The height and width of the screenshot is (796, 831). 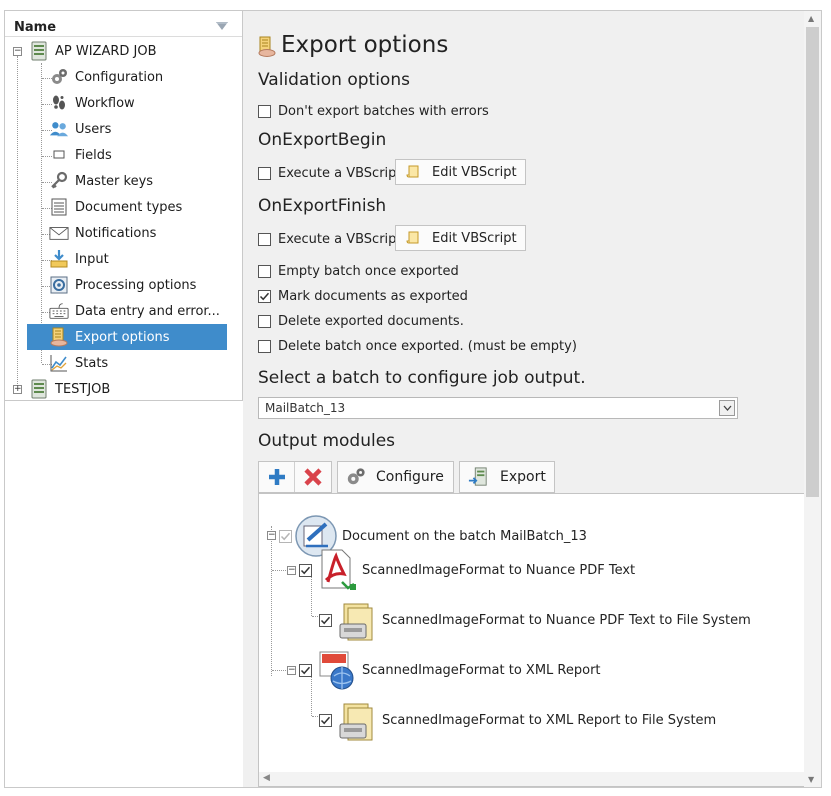 I want to click on scrollbar-thumb, so click(x=812, y=262).